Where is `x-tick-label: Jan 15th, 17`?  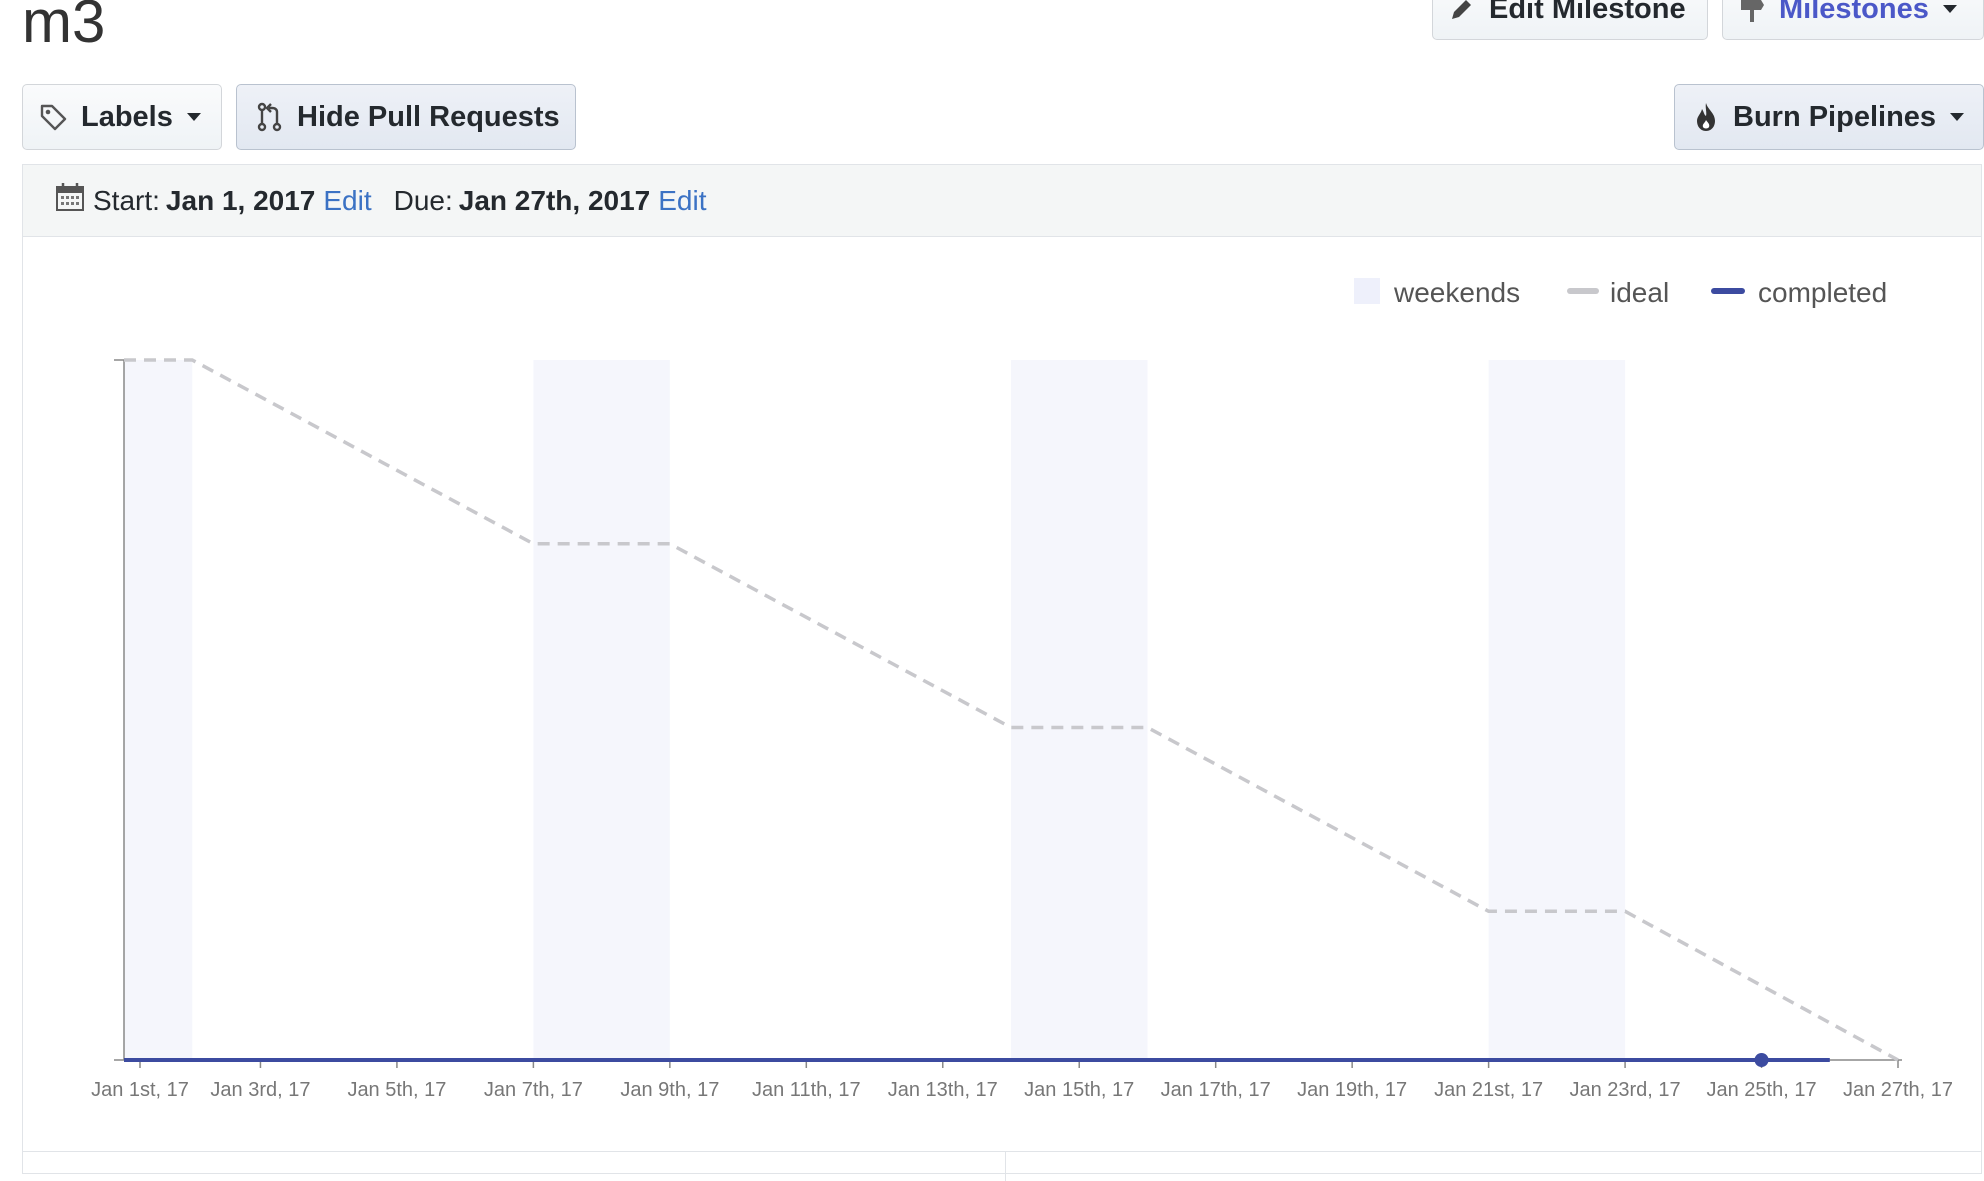
x-tick-label: Jan 15th, 17 is located at coordinates (1079, 1090).